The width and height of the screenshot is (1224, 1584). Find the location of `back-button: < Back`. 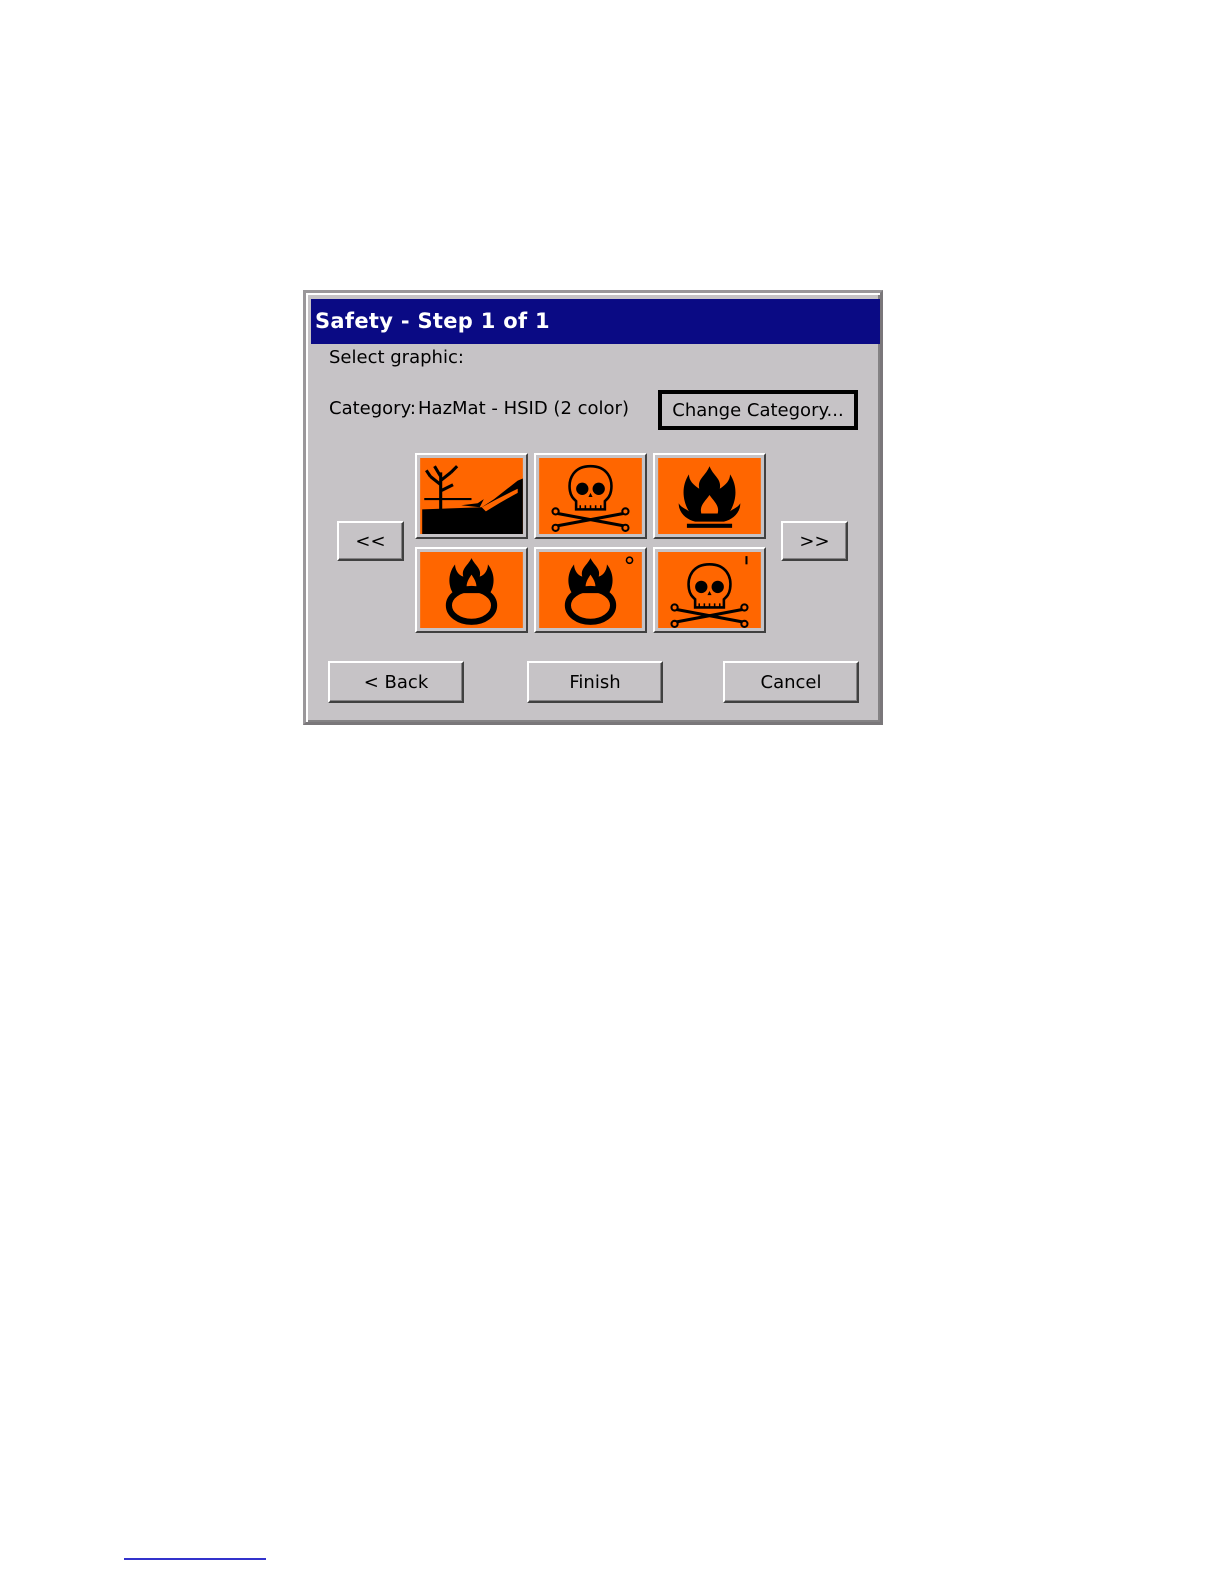

back-button: < Back is located at coordinates (396, 682).